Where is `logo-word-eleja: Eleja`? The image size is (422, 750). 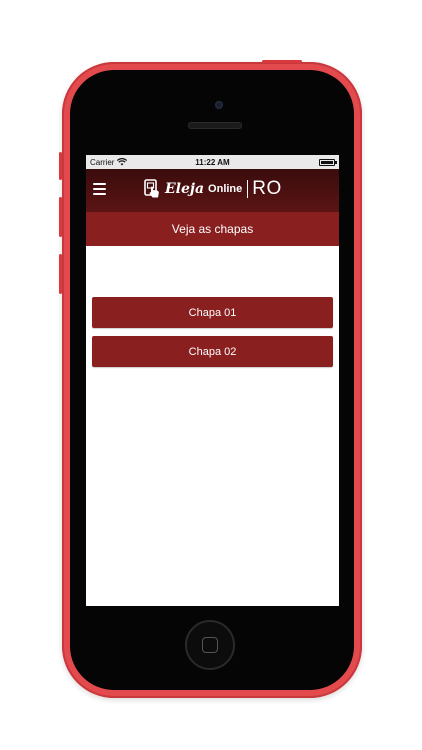
logo-word-eleja: Eleja is located at coordinates (185, 189).